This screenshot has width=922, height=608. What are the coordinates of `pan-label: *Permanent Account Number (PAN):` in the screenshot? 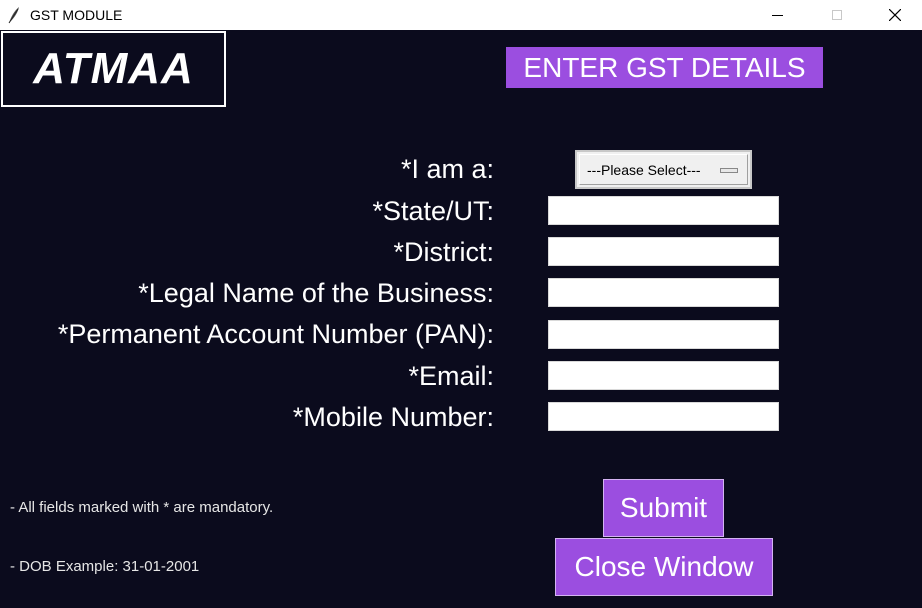 It's located at (275, 334).